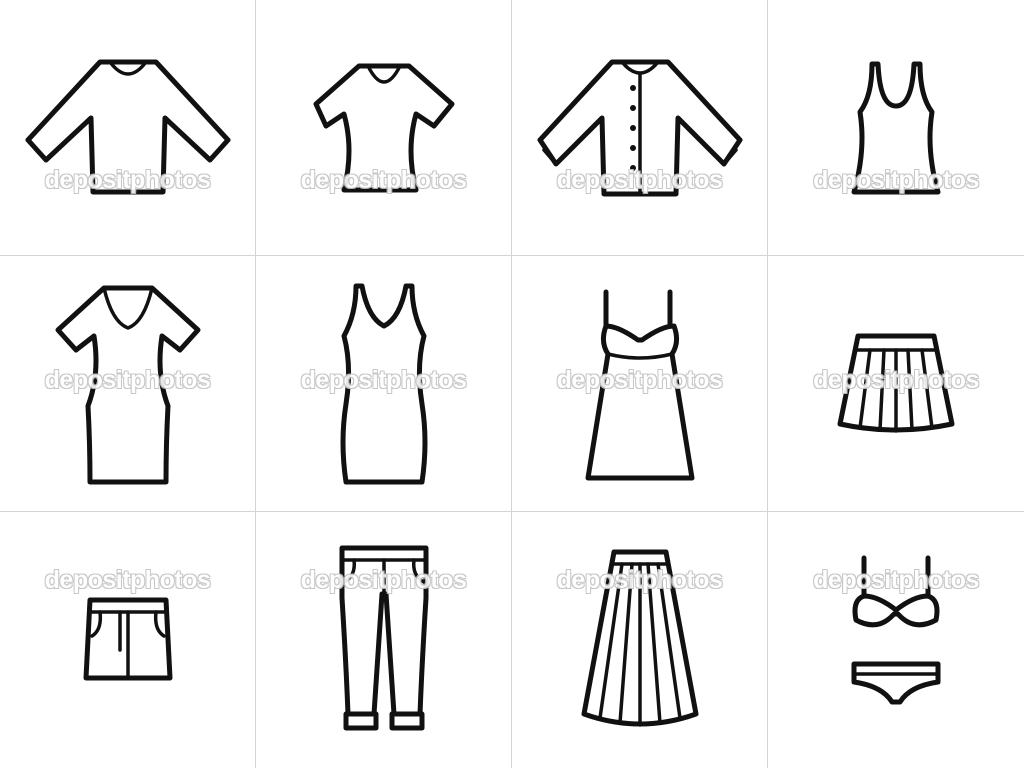 The height and width of the screenshot is (768, 1024). I want to click on pleated-mini-skirt-icon, so click(896, 383).